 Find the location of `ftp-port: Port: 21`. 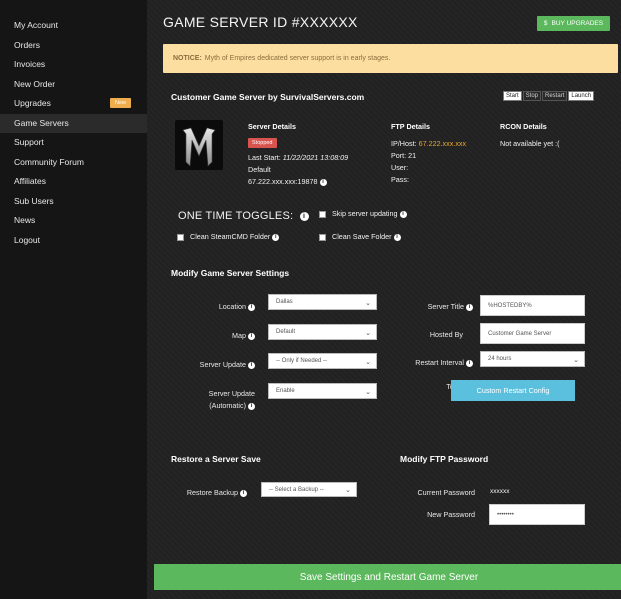

ftp-port: Port: 21 is located at coordinates (404, 155).